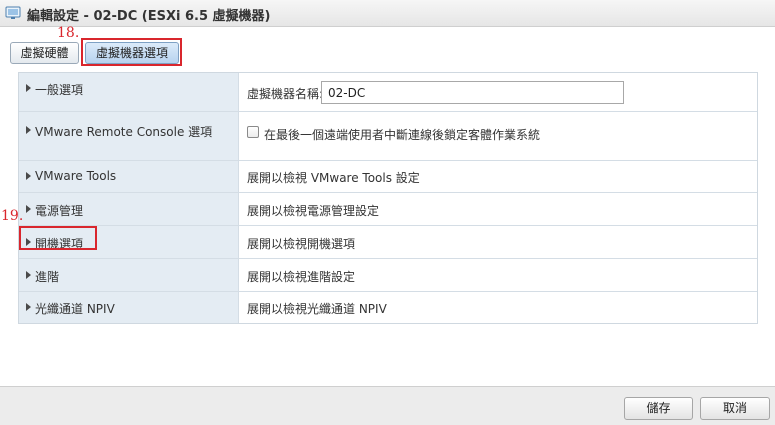  I want to click on power-management-value: 展開以檢視電源管理設定, so click(313, 211).